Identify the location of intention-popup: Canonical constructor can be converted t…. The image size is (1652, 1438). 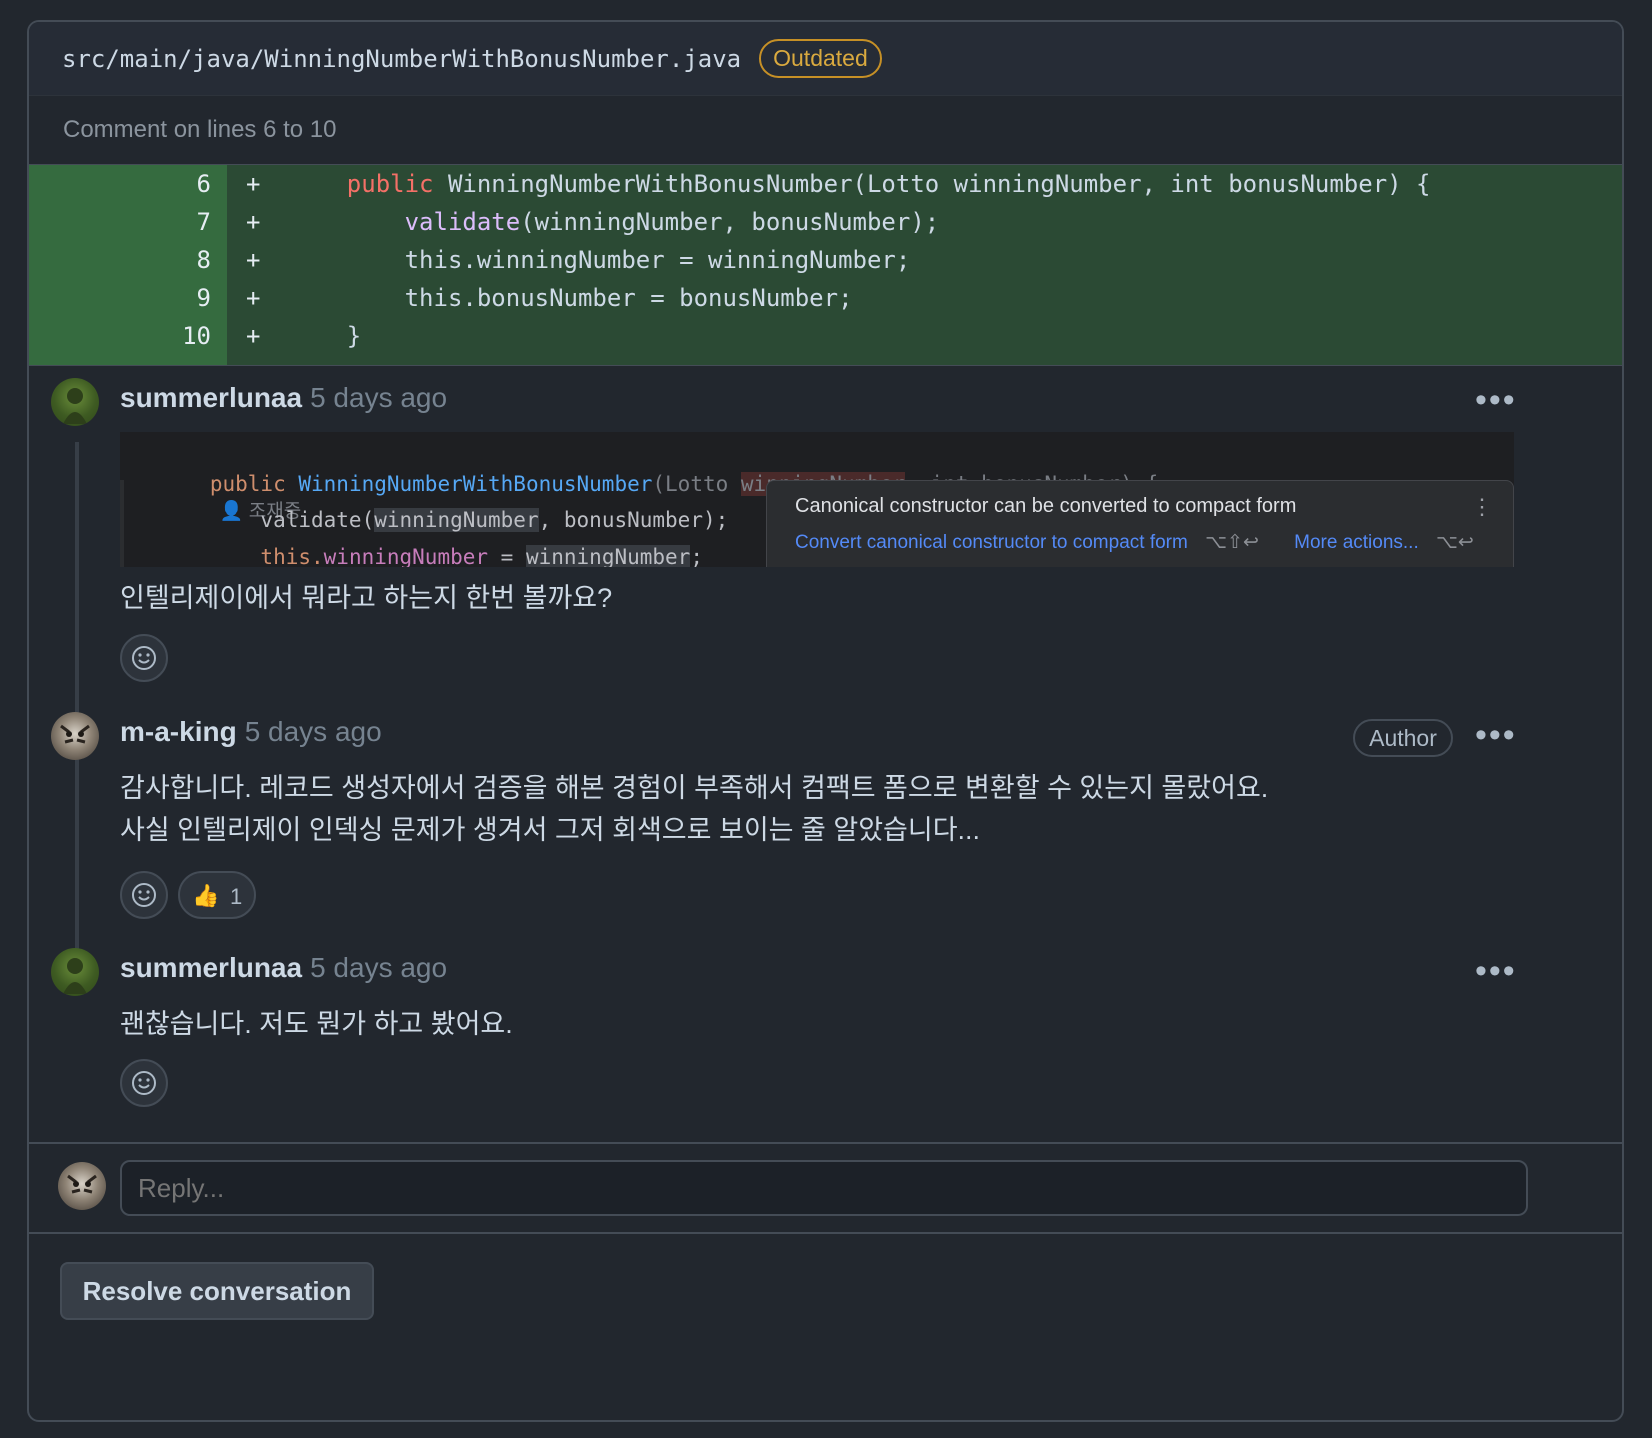
(1140, 523).